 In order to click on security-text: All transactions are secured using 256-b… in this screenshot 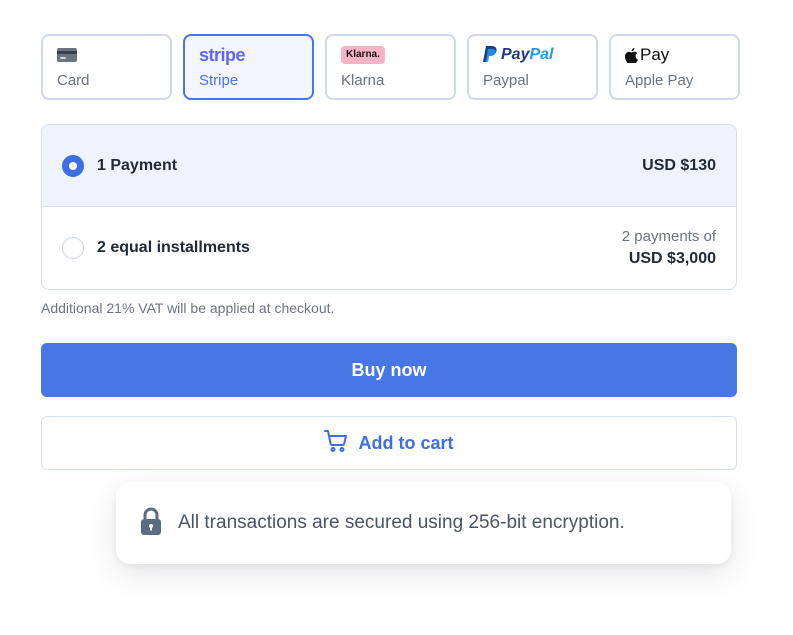, I will do `click(401, 522)`.